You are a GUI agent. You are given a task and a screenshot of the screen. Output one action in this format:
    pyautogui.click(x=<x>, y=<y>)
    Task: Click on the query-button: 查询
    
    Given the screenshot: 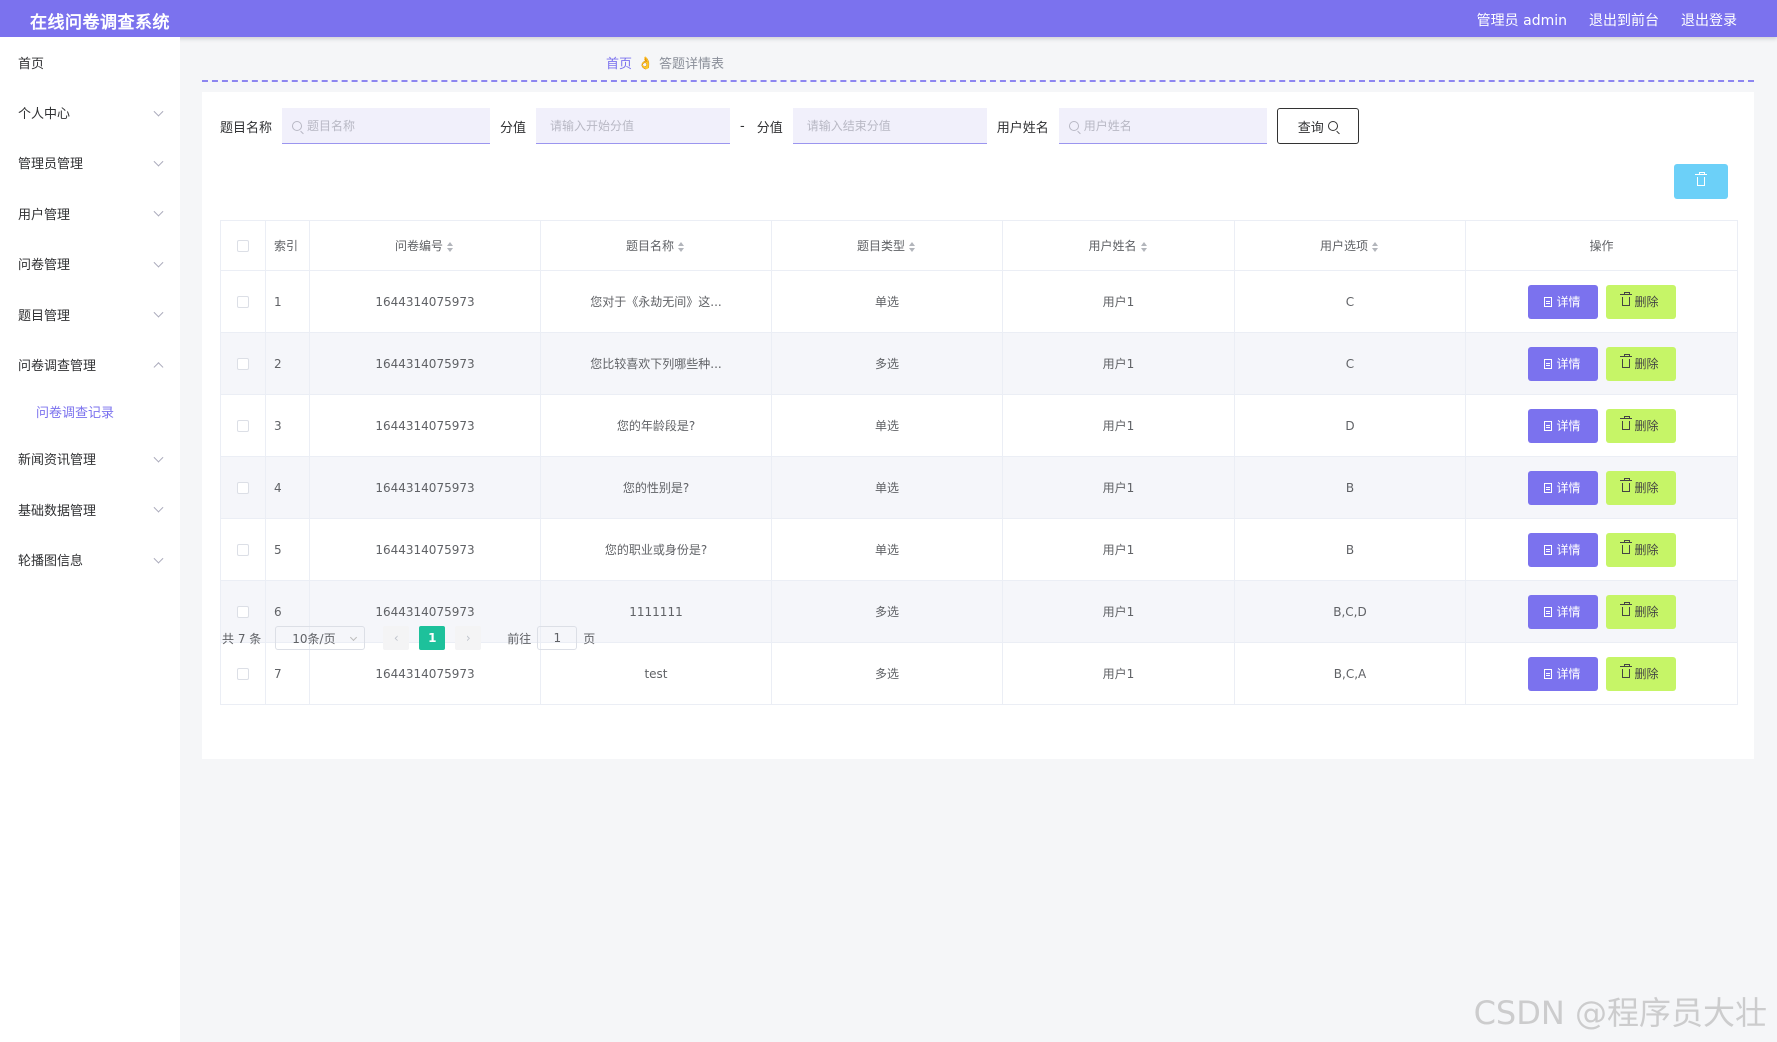 What is the action you would take?
    pyautogui.click(x=1317, y=126)
    